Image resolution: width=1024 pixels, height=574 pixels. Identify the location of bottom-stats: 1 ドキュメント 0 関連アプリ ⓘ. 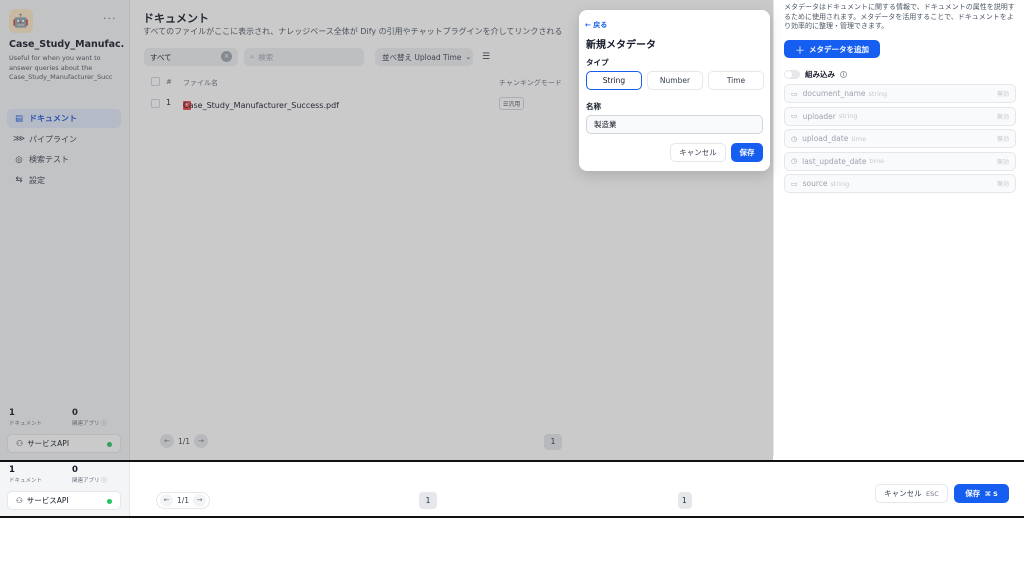
(58, 474).